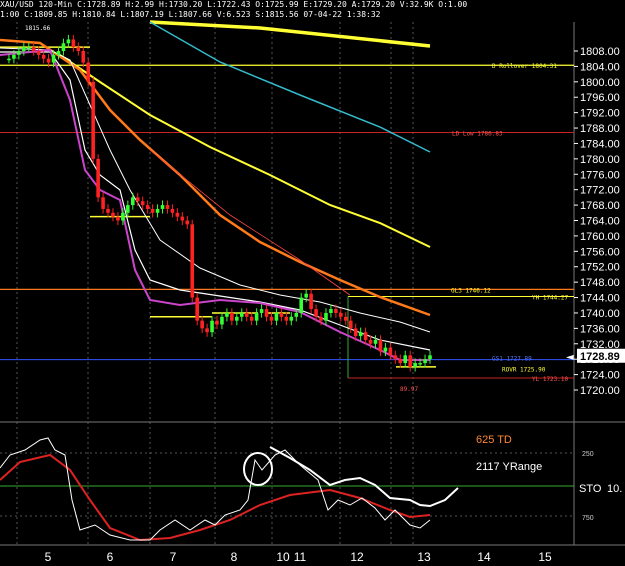 This screenshot has width=625, height=566. Describe the element at coordinates (600, 206) in the screenshot. I see `price-tick-label: 1768.00` at that location.